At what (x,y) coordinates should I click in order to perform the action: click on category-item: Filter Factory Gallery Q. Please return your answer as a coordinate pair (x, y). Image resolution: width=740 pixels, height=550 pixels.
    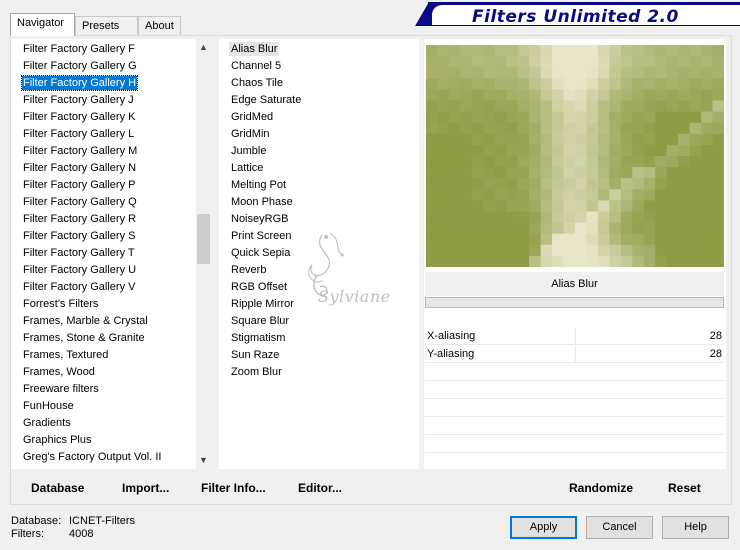
    Looking at the image, I should click on (80, 202).